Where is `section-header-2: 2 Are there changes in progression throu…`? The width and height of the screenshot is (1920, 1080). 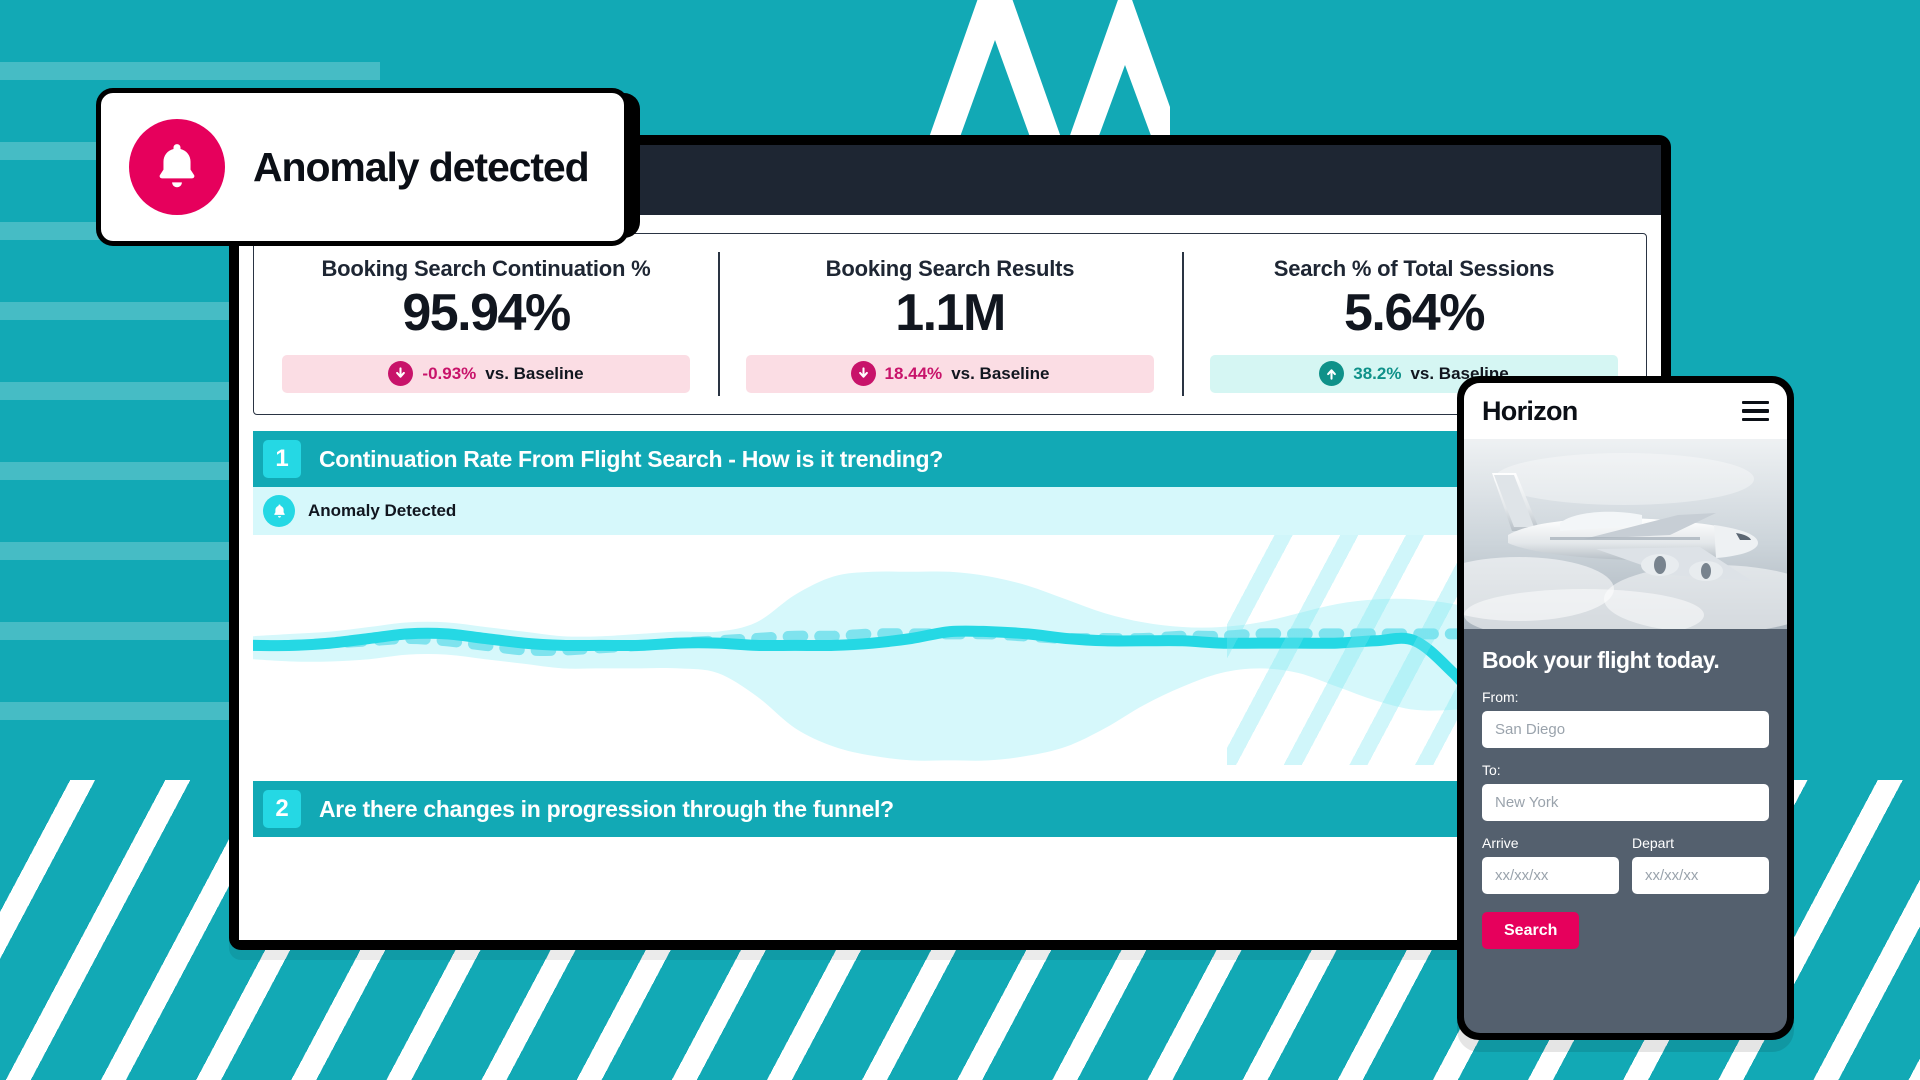 section-header-2: 2 Are there changes in progression throu… is located at coordinates (950, 809).